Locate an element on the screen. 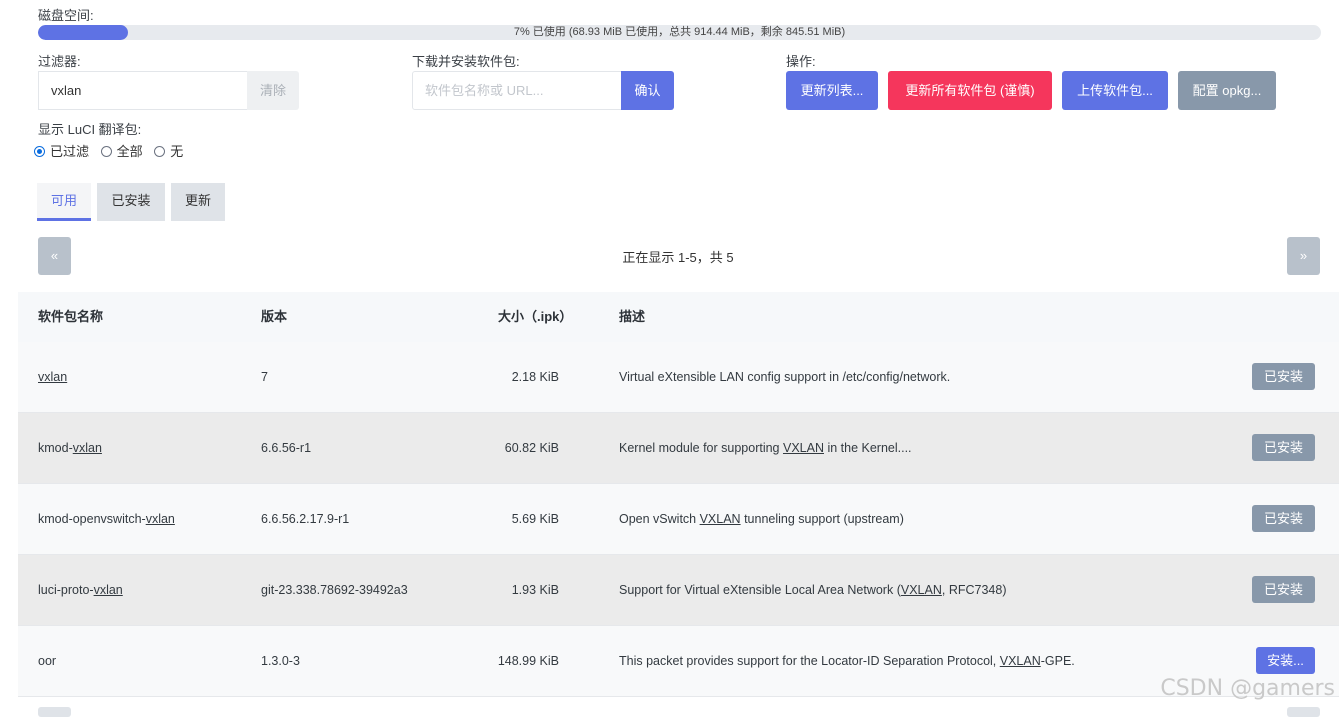 The width and height of the screenshot is (1339, 717). package-size: 60.82 KiB is located at coordinates (531, 448).